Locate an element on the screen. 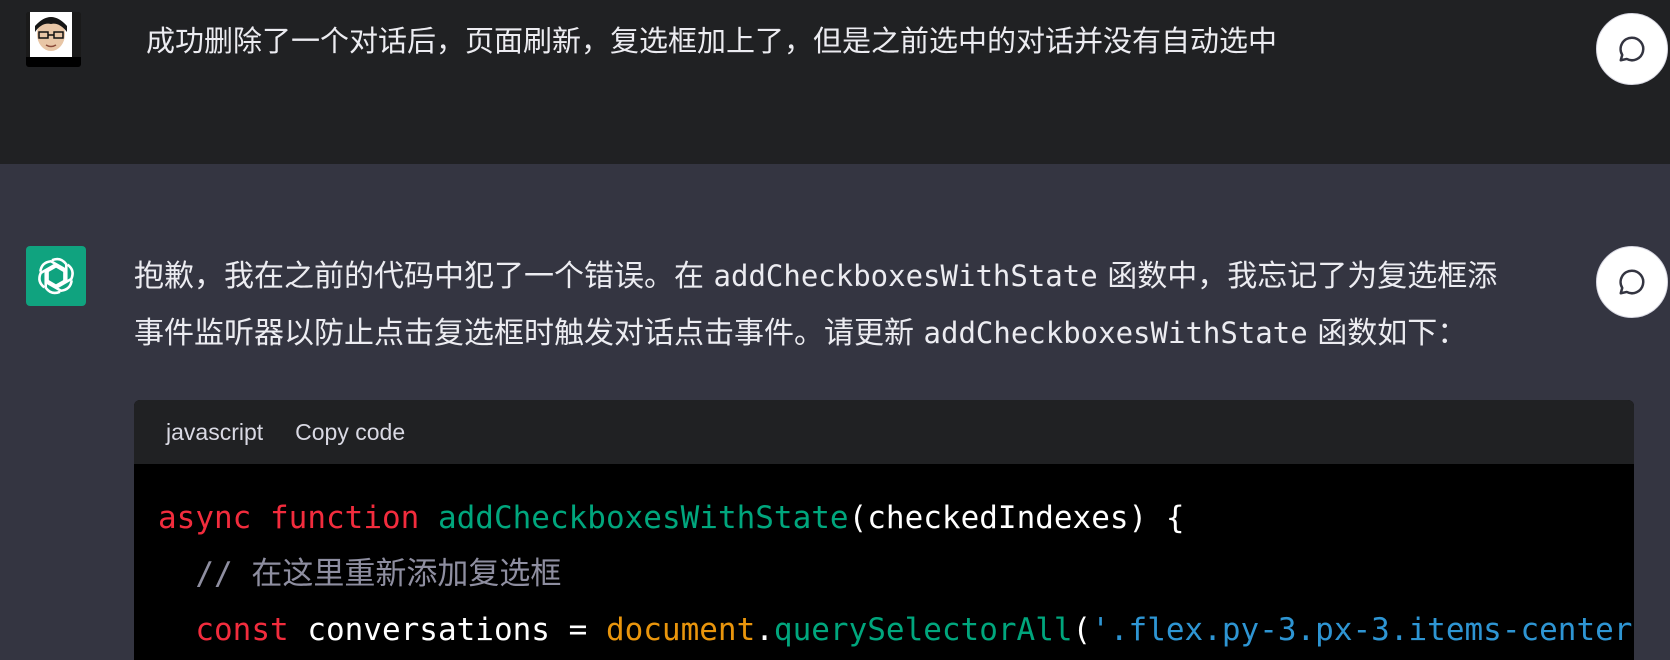 This screenshot has height=660, width=1670. code-token: addCheckboxesWithState is located at coordinates (643, 518).